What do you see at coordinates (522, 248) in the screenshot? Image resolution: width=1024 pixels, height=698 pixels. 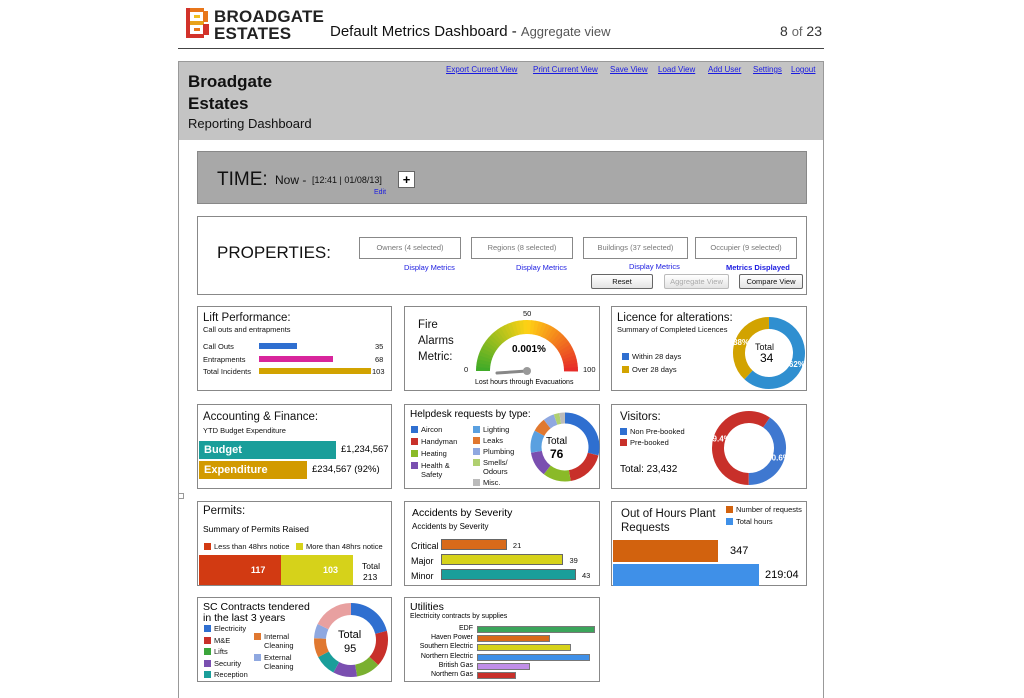 I see `regions-selector: Regions (8 selected)` at bounding box center [522, 248].